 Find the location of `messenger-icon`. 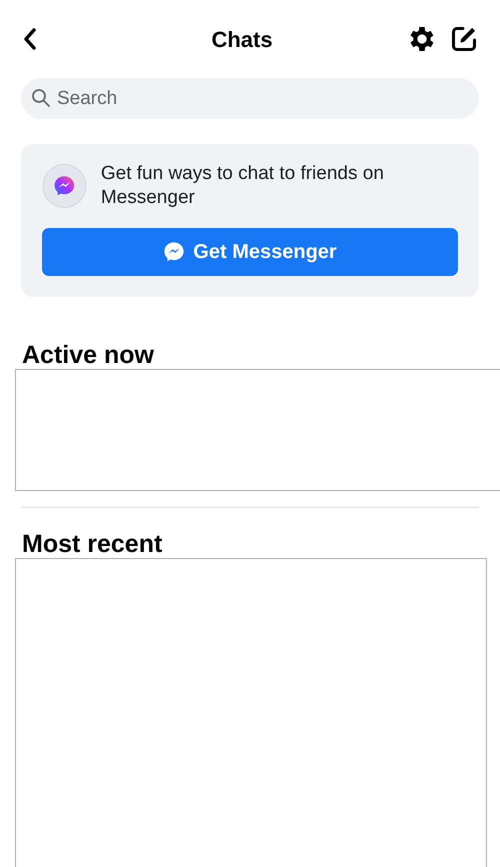

messenger-icon is located at coordinates (174, 252).